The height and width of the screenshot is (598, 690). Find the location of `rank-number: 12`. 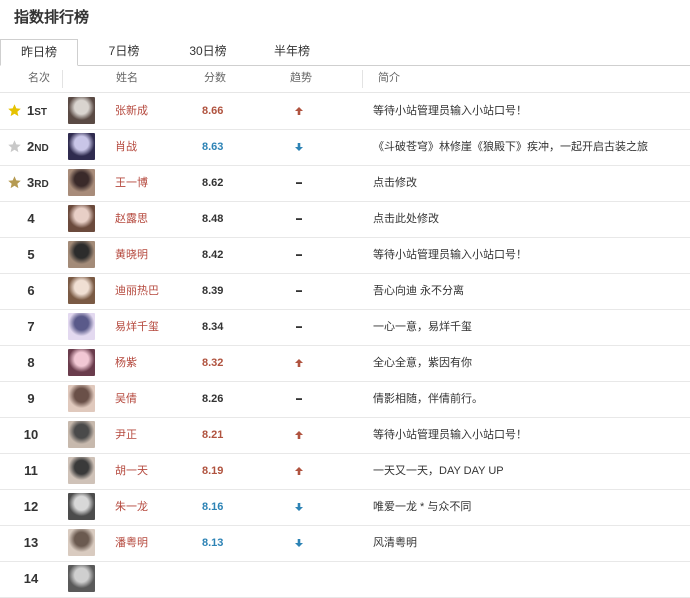

rank-number: 12 is located at coordinates (31, 506).